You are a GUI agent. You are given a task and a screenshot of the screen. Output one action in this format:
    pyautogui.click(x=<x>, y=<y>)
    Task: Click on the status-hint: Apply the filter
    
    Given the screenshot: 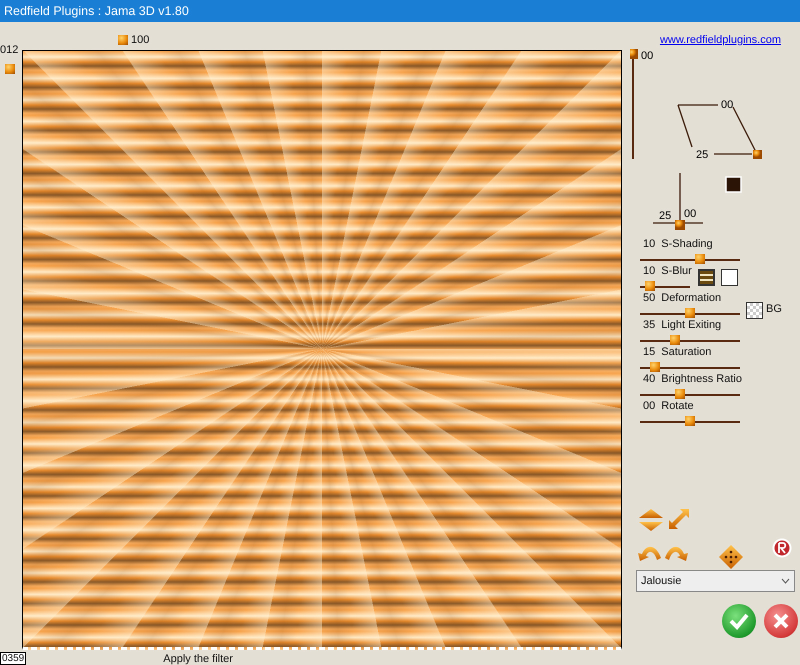 What is the action you would take?
    pyautogui.click(x=198, y=659)
    